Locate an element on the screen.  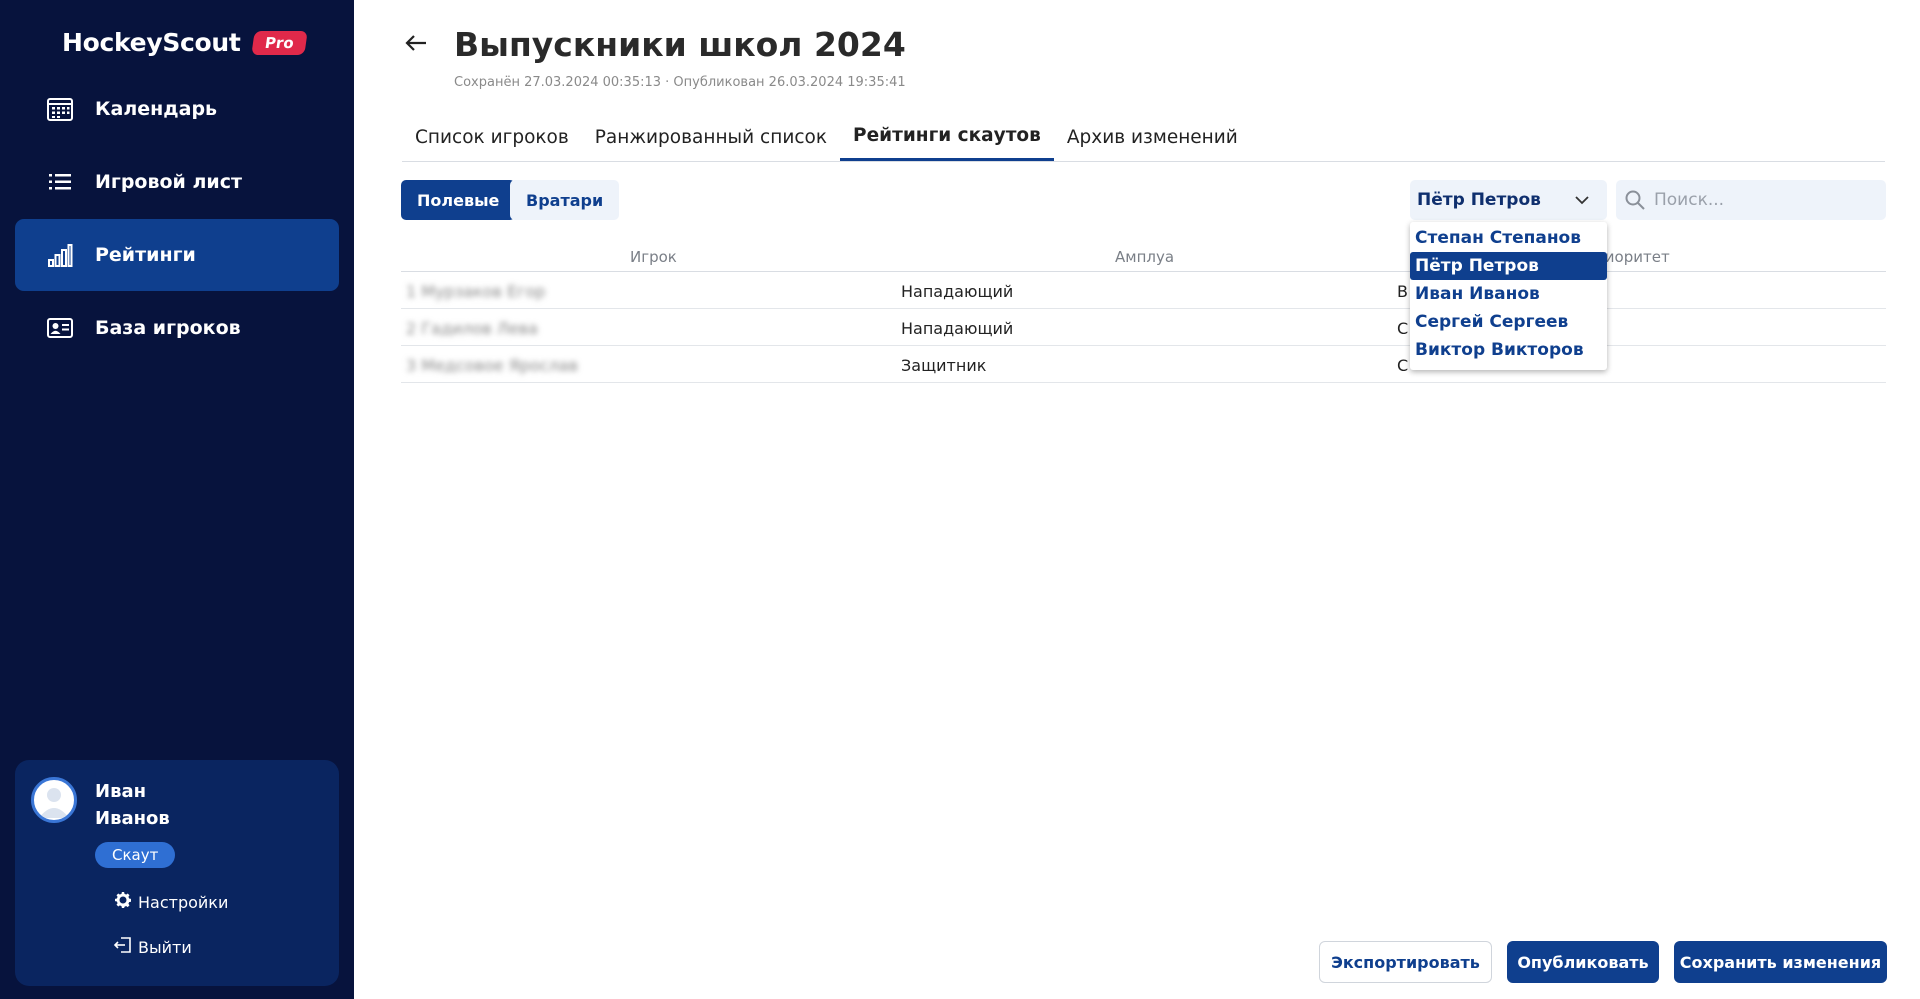
tab-ranked-list: Ранжированный список is located at coordinates (711, 137).